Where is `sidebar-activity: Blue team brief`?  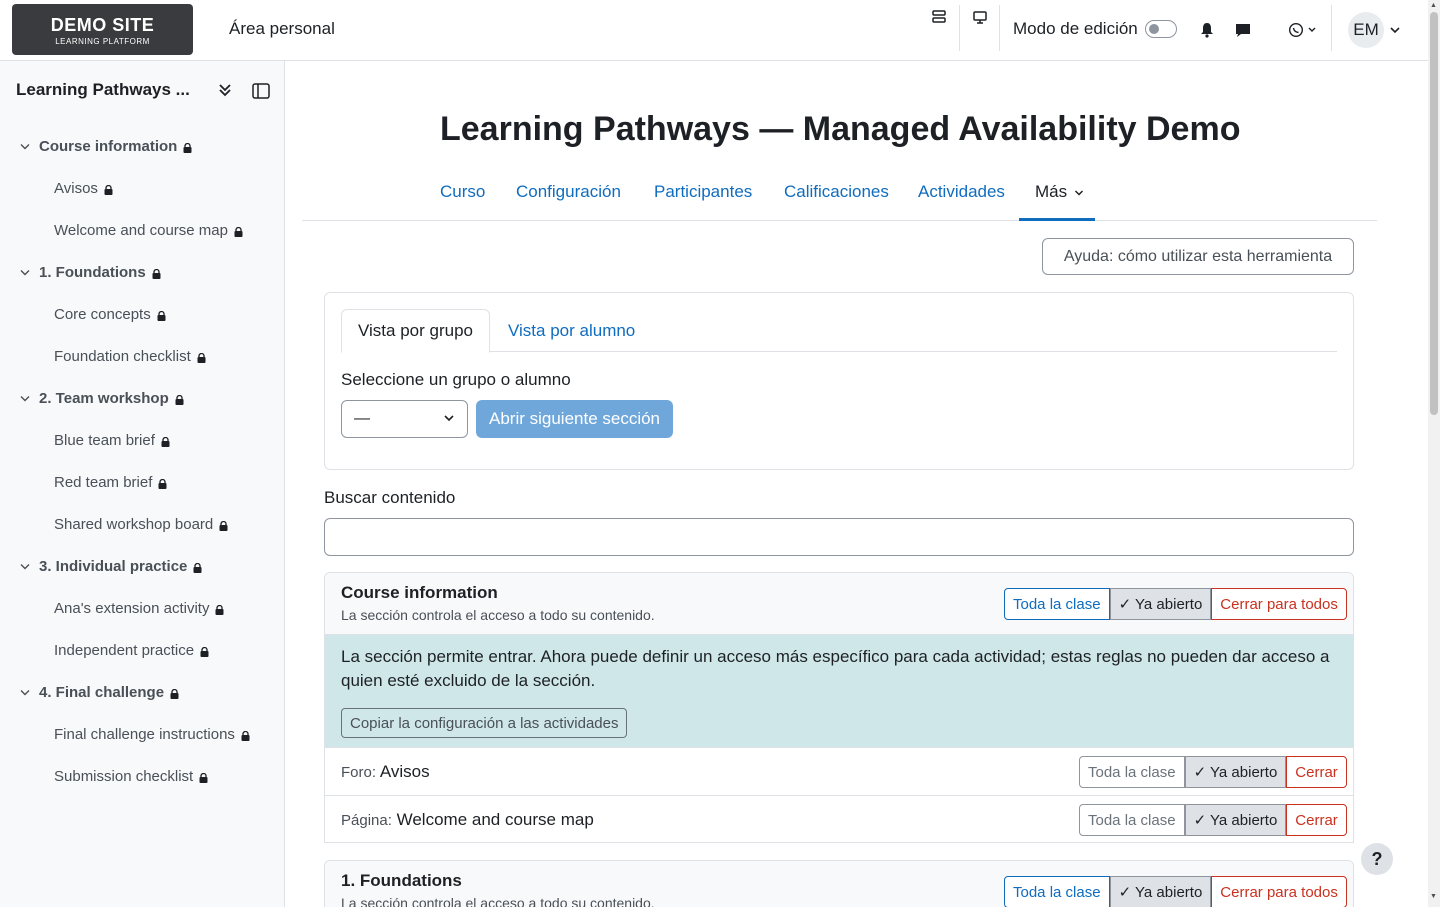 sidebar-activity: Blue team brief is located at coordinates (112, 440).